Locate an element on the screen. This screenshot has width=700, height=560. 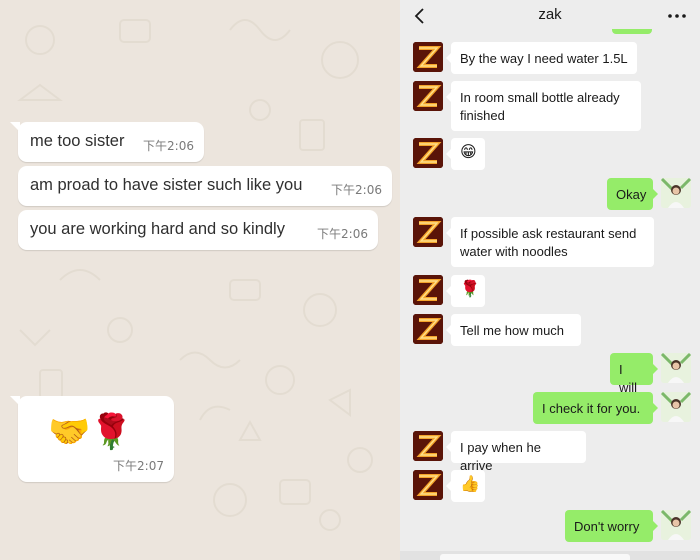
left-emoji-message-bubble: 🤝🌹 下午2:07 is located at coordinates (92, 439).